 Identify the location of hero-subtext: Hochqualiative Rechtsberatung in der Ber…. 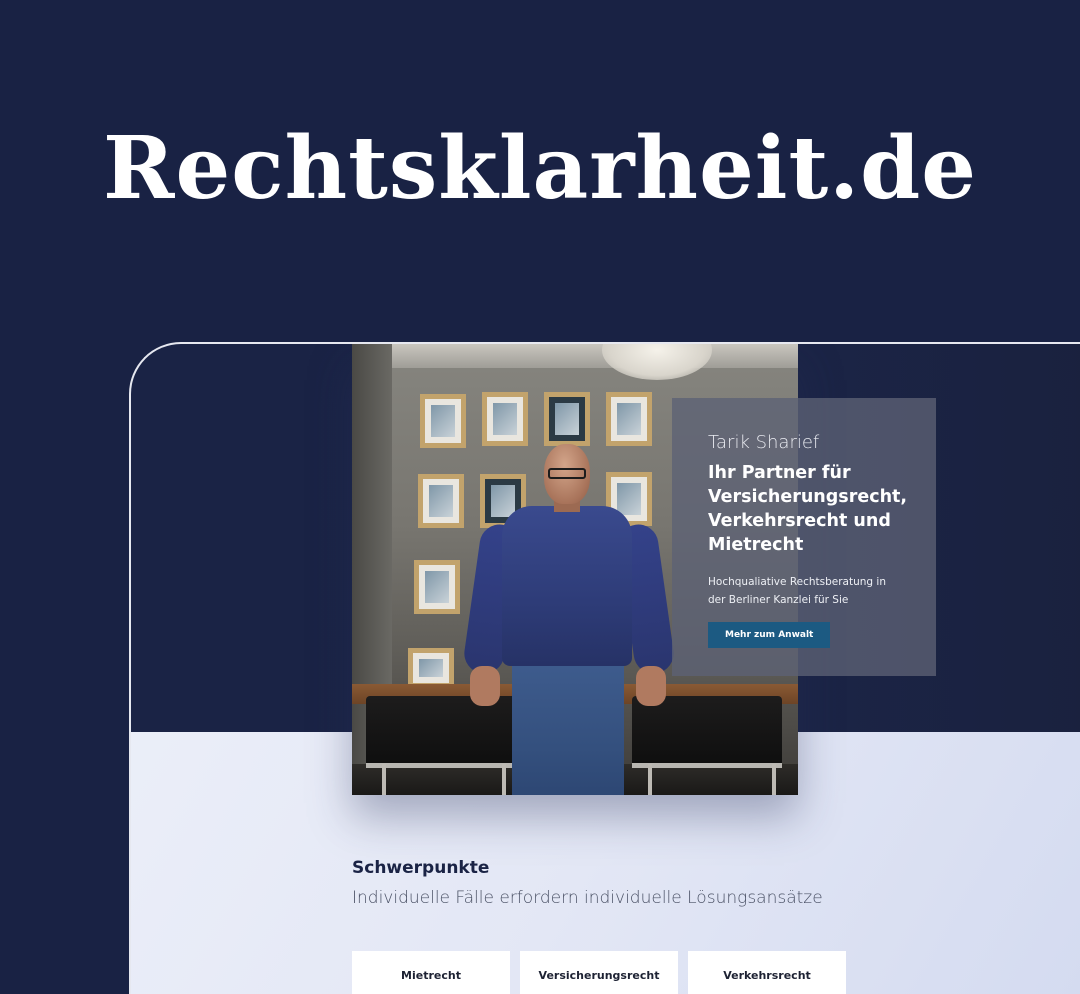
(797, 591).